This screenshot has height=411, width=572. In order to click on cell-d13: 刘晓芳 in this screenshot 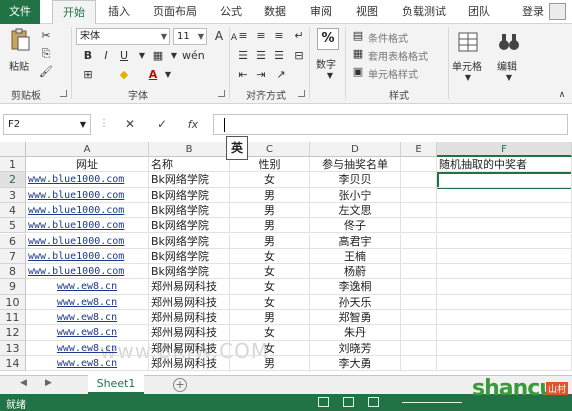, I will do `click(355, 348)`.